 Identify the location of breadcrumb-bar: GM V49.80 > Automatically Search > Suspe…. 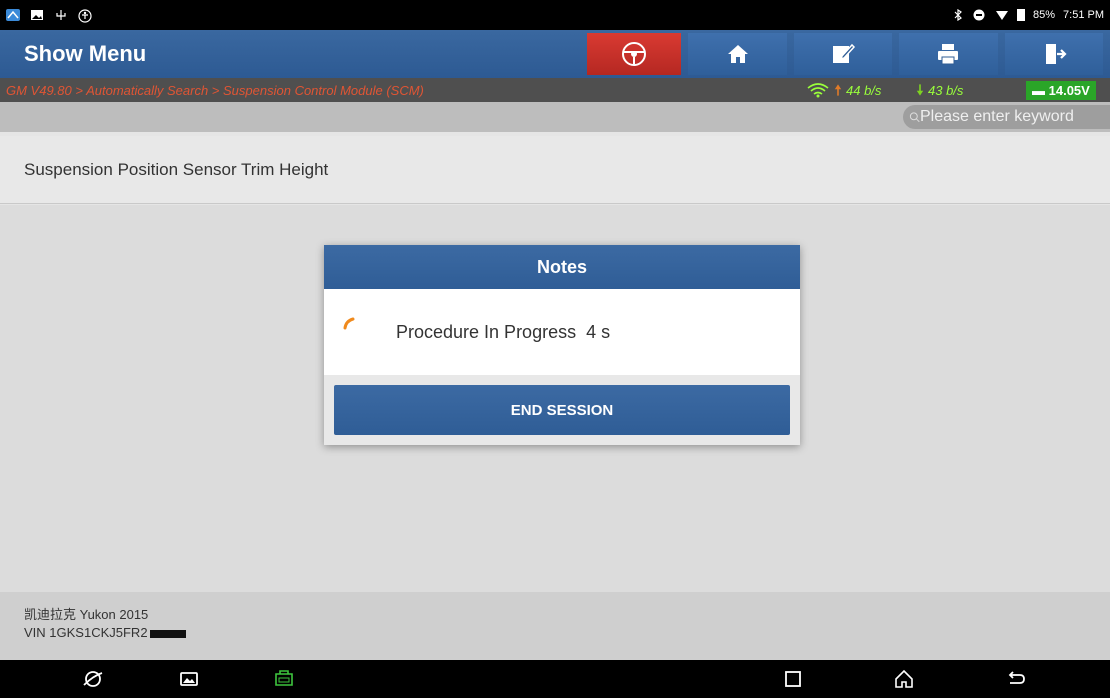
(555, 90).